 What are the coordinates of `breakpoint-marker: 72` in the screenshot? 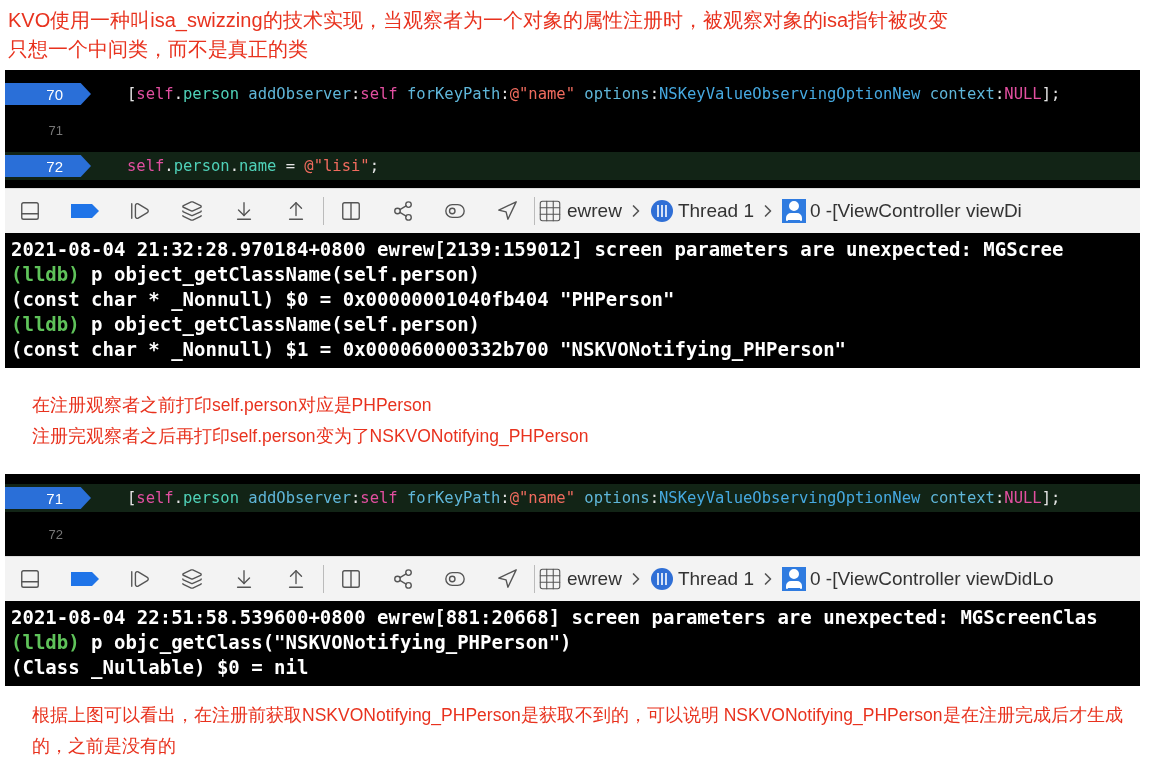 It's located at (48, 166).